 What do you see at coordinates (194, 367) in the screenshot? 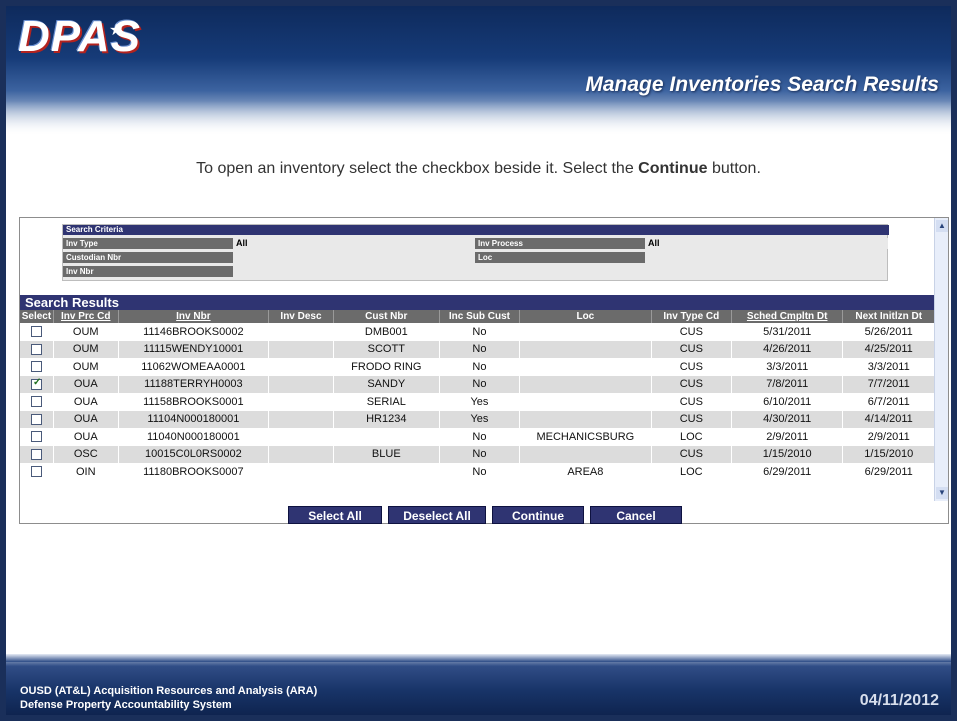
I see `cell-inv: 11062WOMEAA0001` at bounding box center [194, 367].